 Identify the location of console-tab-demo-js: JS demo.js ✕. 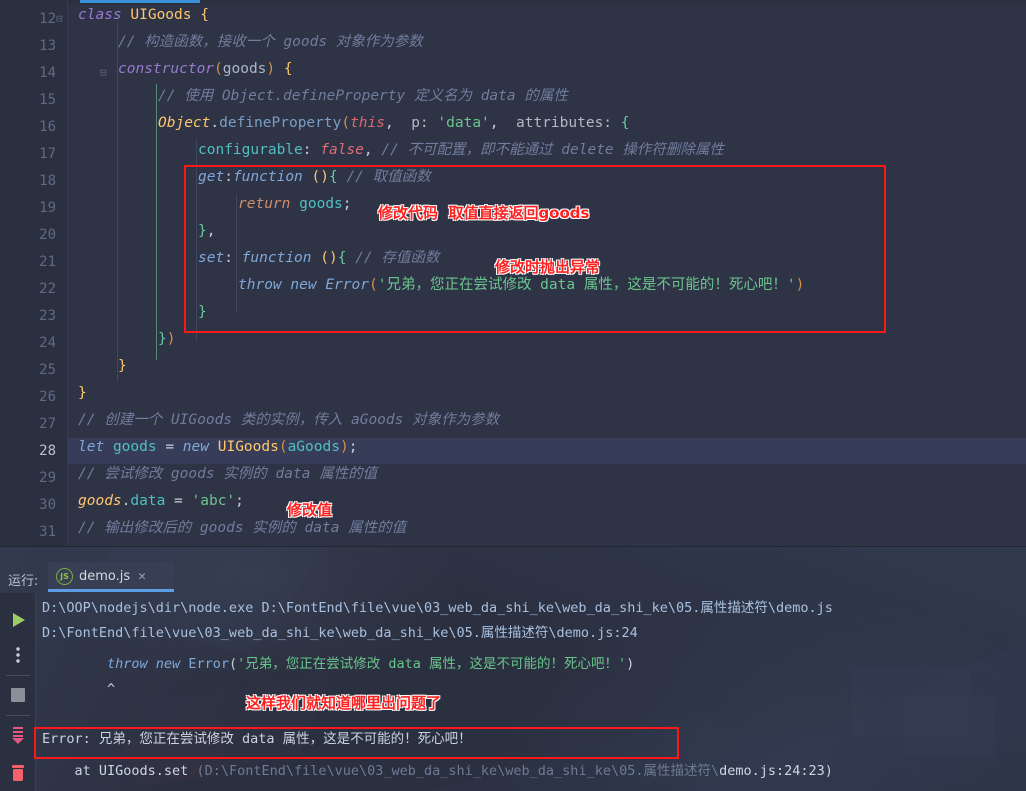
(111, 576).